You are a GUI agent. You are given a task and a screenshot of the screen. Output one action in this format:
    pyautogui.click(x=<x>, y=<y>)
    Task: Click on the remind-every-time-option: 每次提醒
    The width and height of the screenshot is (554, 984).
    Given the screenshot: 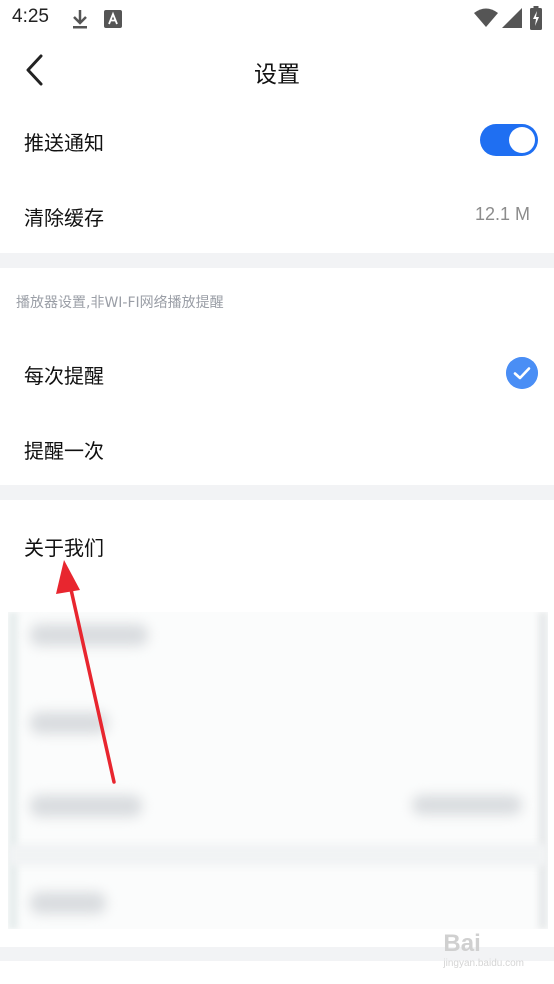 What is the action you would take?
    pyautogui.click(x=277, y=373)
    